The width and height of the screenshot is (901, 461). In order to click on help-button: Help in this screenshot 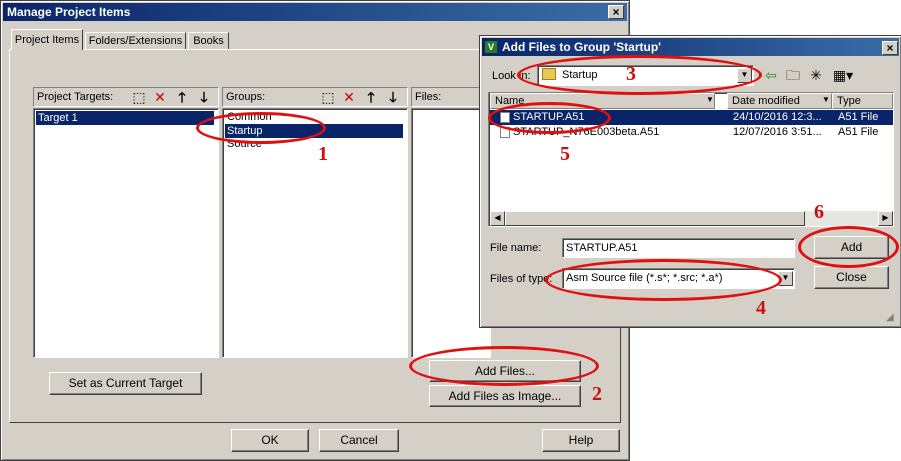, I will do `click(581, 440)`.